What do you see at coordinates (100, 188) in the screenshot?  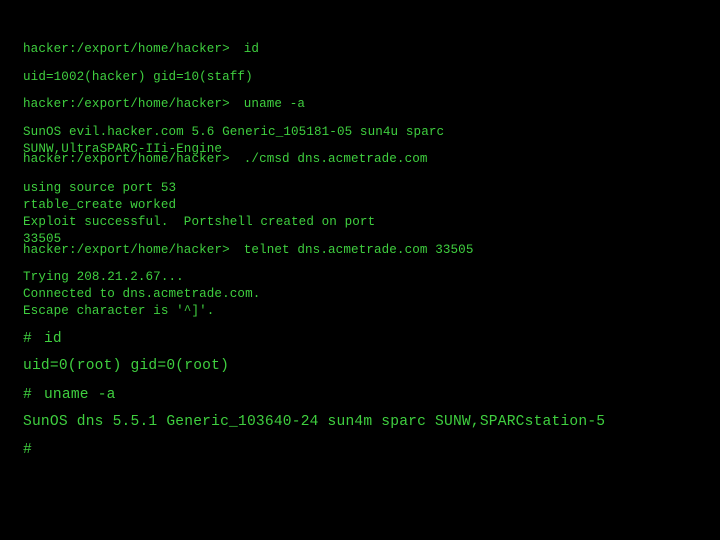 I see `output-line: using source port 53` at bounding box center [100, 188].